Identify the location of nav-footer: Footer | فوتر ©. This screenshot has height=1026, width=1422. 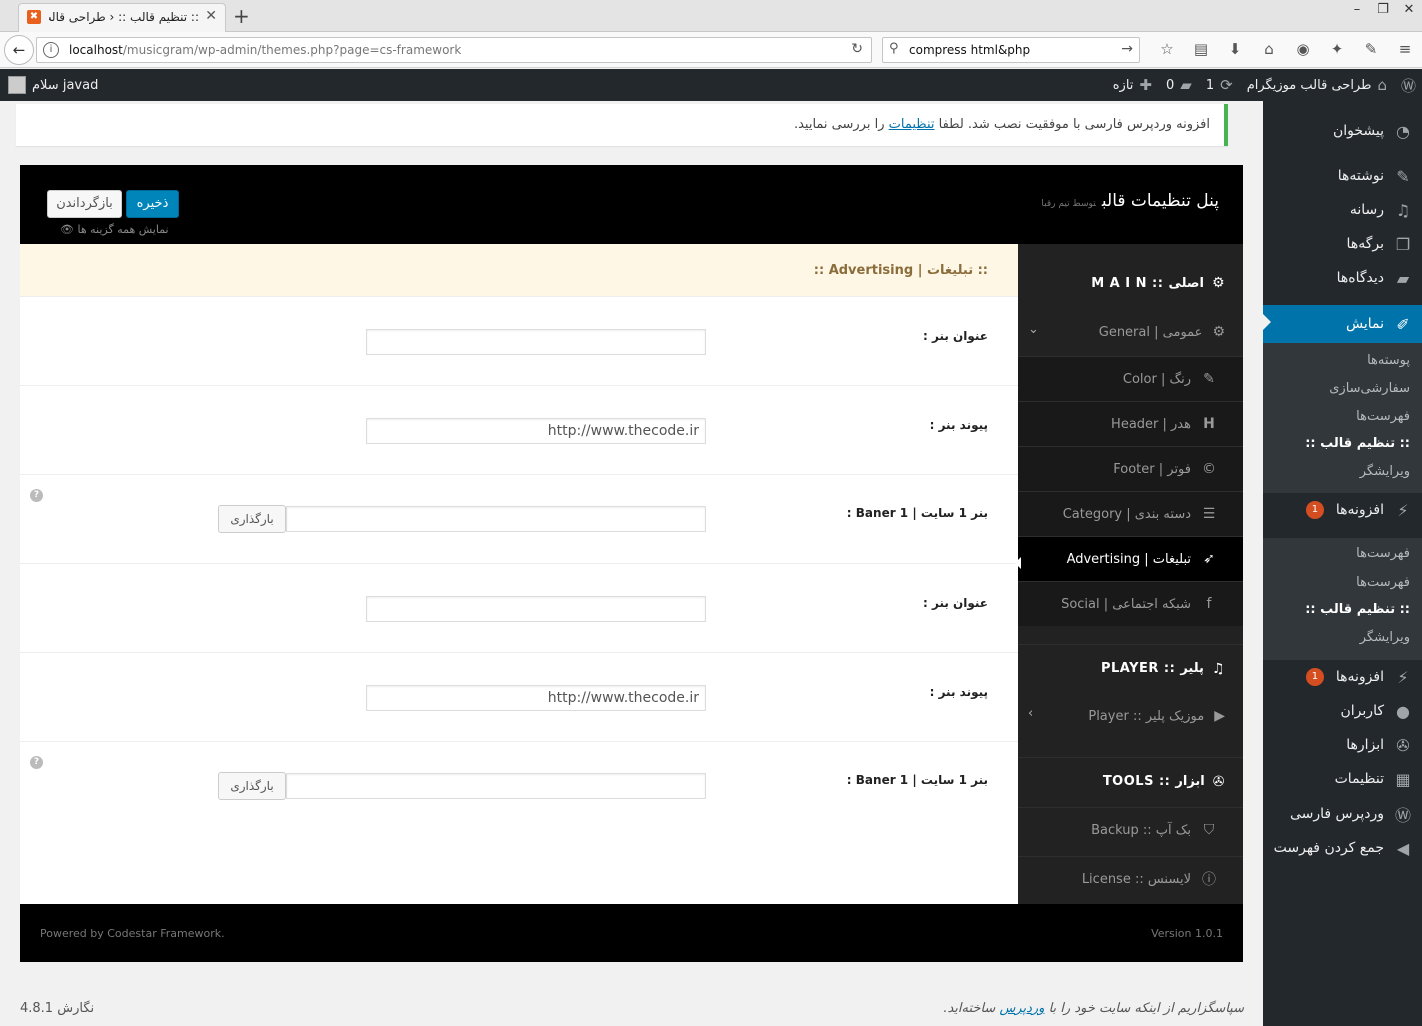
(1130, 468).